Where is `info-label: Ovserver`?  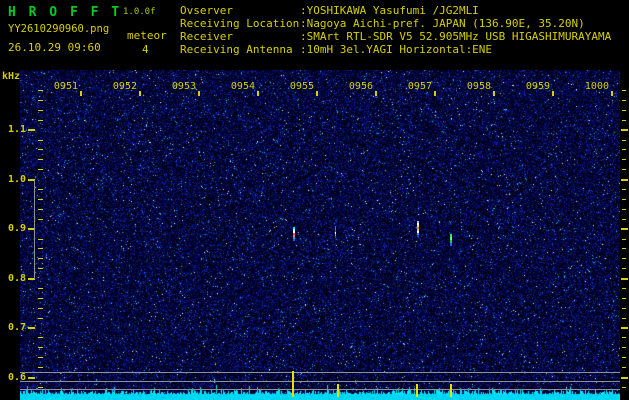
info-label: Ovserver is located at coordinates (206, 10).